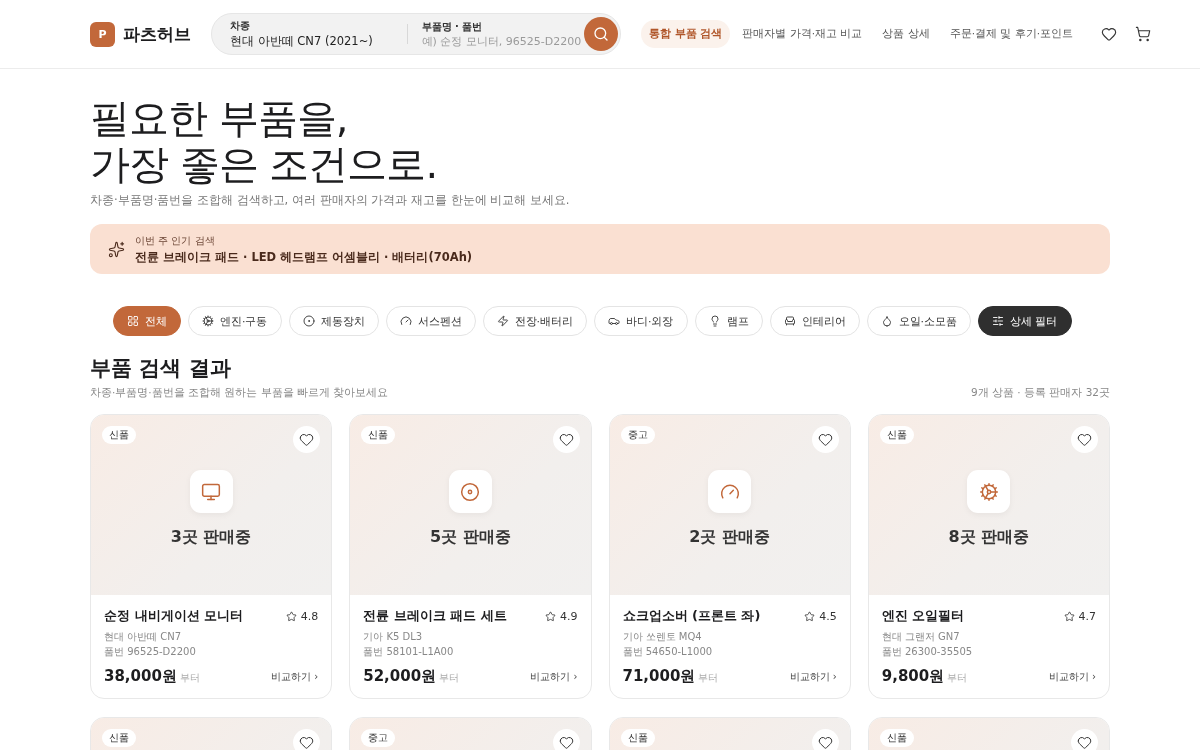 The image size is (1200, 750). What do you see at coordinates (1040, 393) in the screenshot?
I see `result-count: 9개 상품 · 등록 판매자 32곳` at bounding box center [1040, 393].